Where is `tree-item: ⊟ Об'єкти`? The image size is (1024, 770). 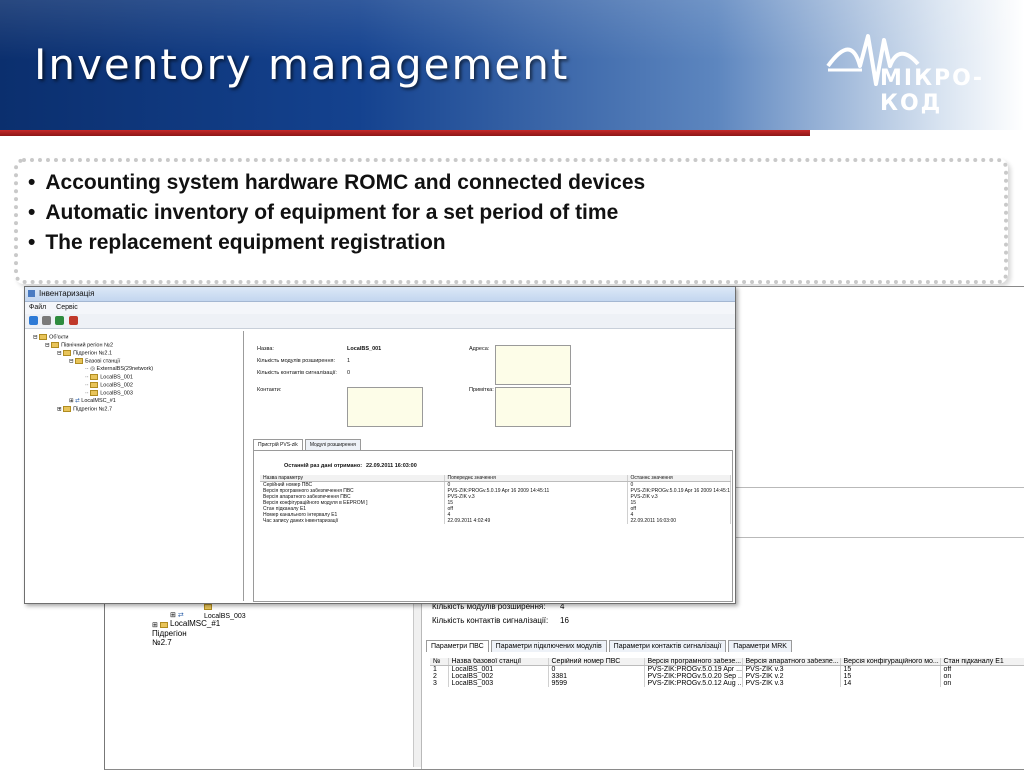 tree-item: ⊟ Об'єкти is located at coordinates (51, 337).